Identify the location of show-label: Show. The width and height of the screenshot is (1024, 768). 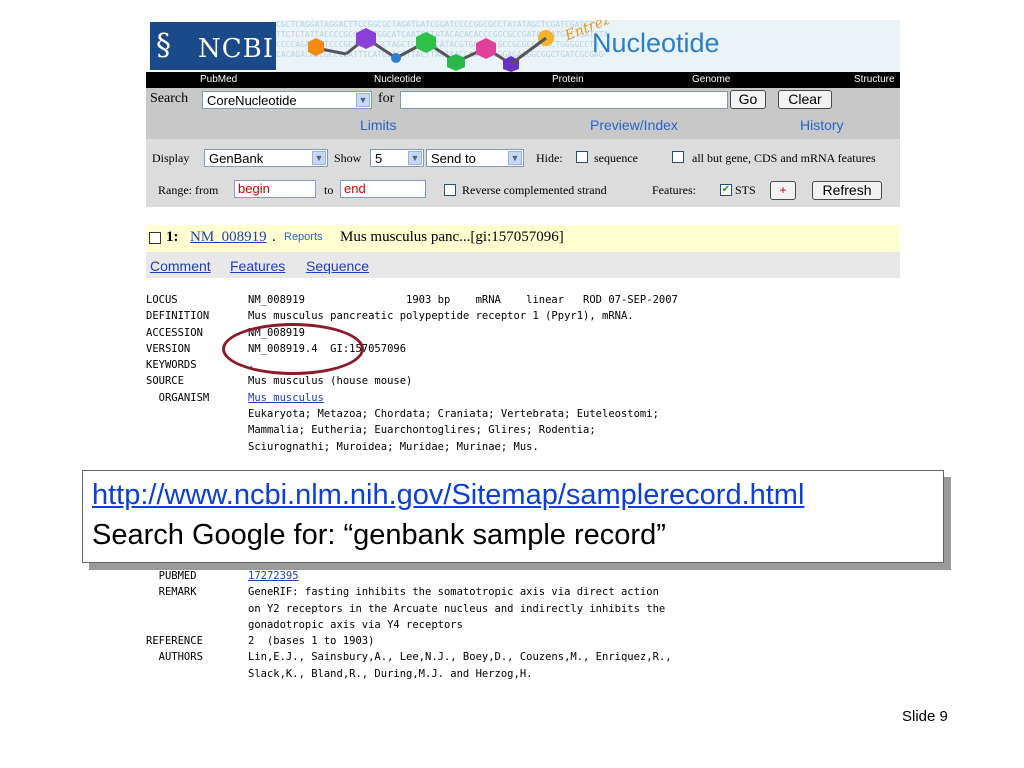
(348, 158).